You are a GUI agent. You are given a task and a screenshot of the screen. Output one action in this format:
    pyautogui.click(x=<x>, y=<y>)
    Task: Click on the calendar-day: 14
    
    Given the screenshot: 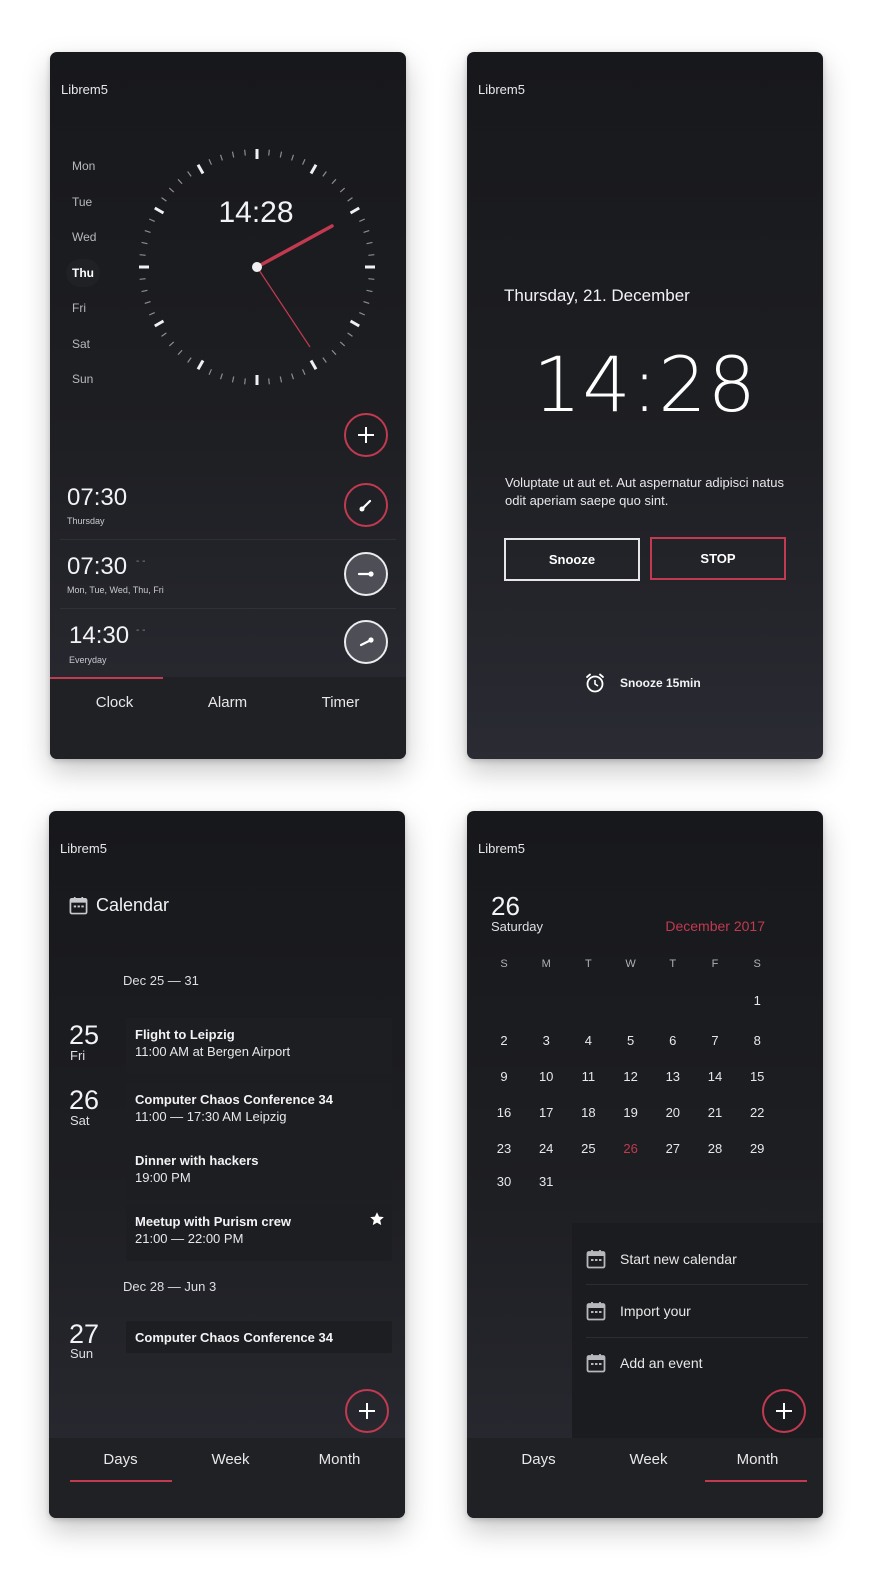 What is the action you would take?
    pyautogui.click(x=715, y=1076)
    